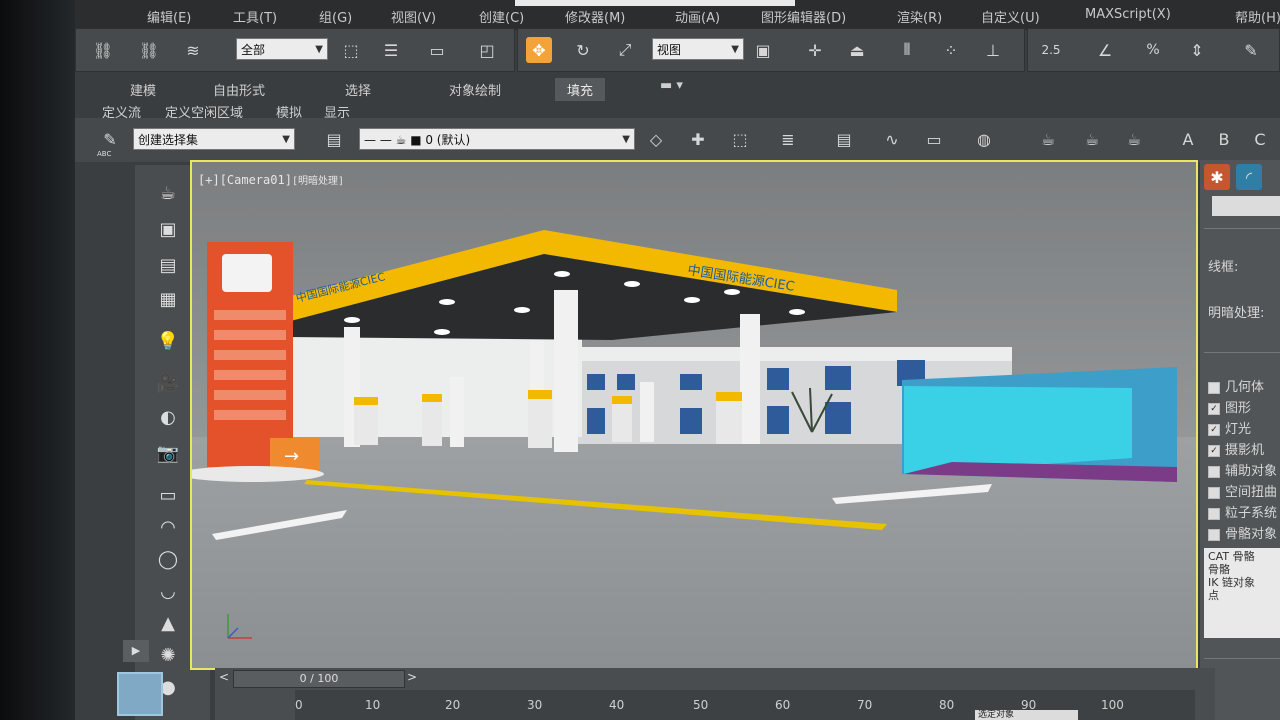  Describe the element at coordinates (168, 383) in the screenshot. I see `camera-icon: 🎥` at that location.